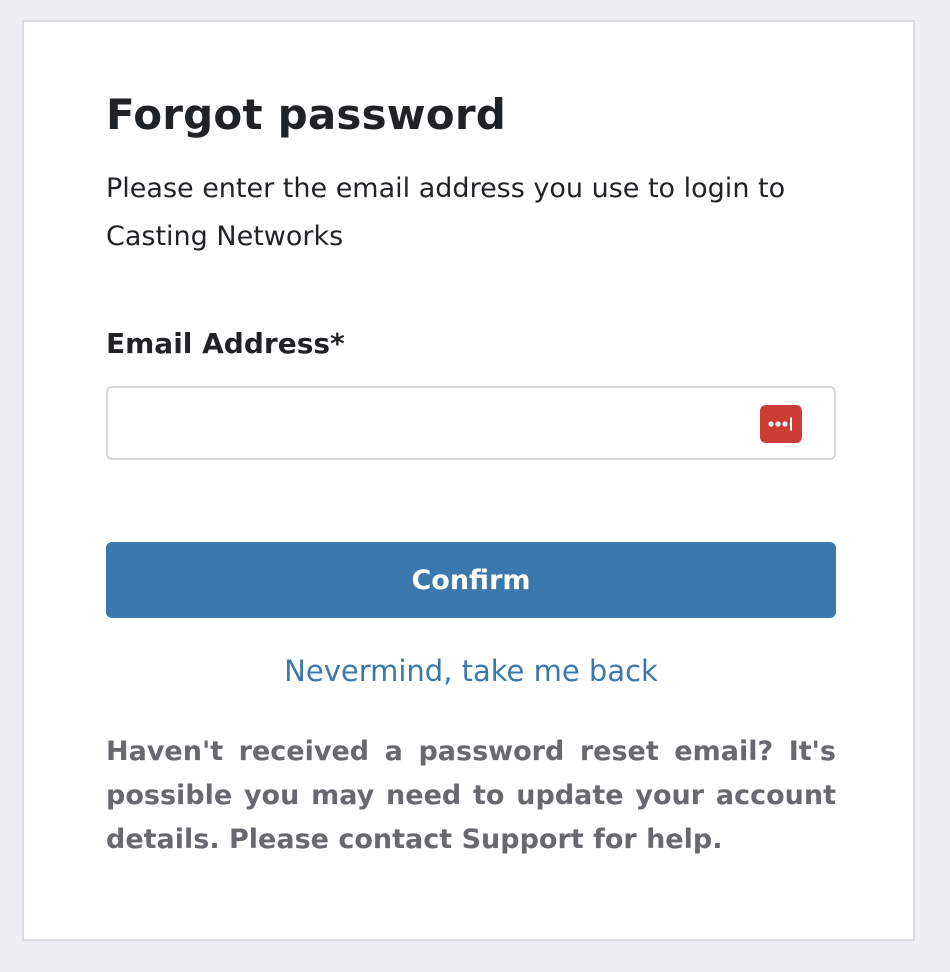 The width and height of the screenshot is (950, 972). I want to click on back-link: Nevermind, take me back, so click(471, 671).